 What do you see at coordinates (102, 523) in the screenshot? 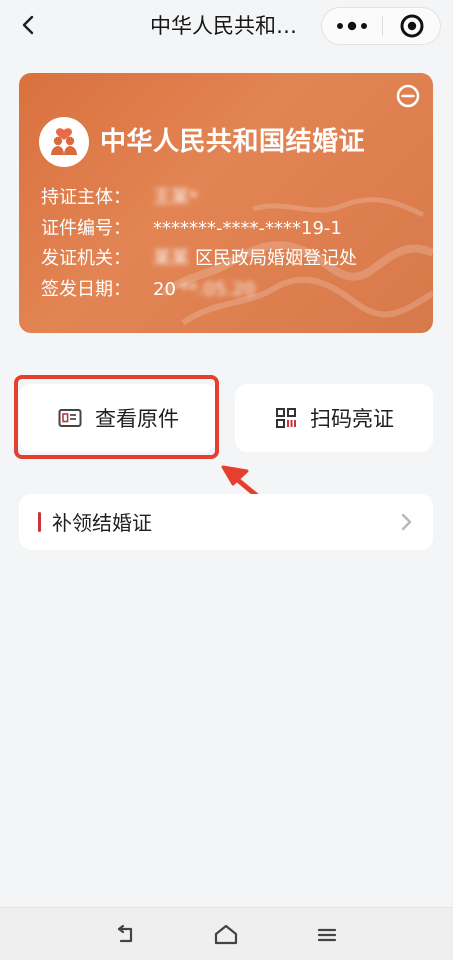
I see `reissue-label: 补领结婚证` at bounding box center [102, 523].